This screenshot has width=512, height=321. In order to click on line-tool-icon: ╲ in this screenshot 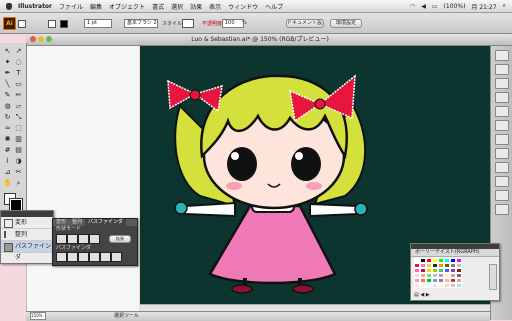, I will do `click(7, 84)`.